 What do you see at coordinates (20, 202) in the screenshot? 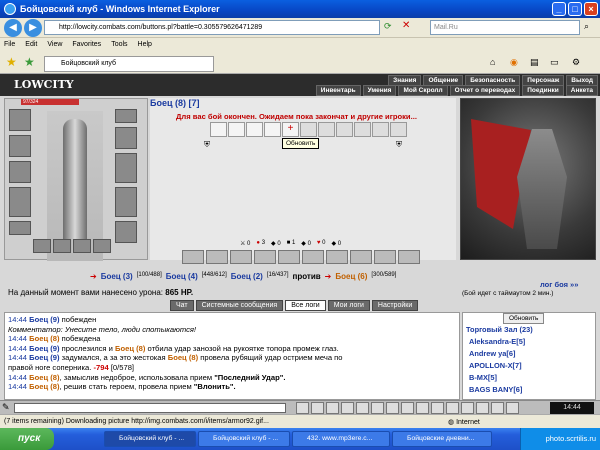
I see `armor-slot` at bounding box center [20, 202].